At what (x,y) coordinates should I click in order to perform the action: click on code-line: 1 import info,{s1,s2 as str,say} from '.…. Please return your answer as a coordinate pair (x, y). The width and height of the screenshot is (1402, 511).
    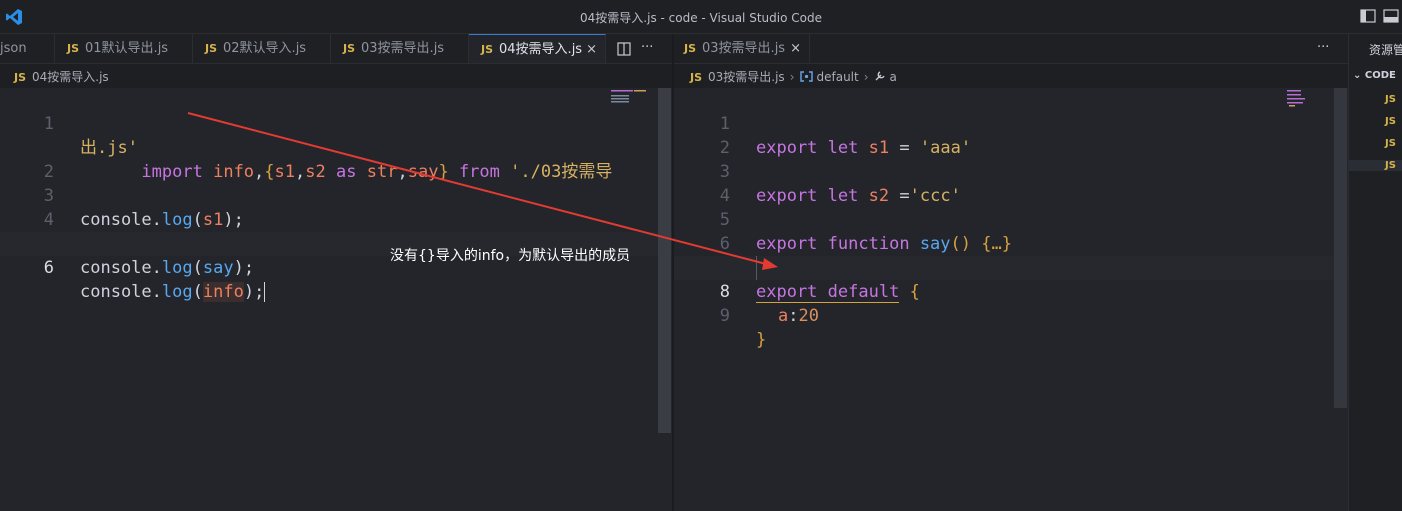
    Looking at the image, I should click on (336, 135).